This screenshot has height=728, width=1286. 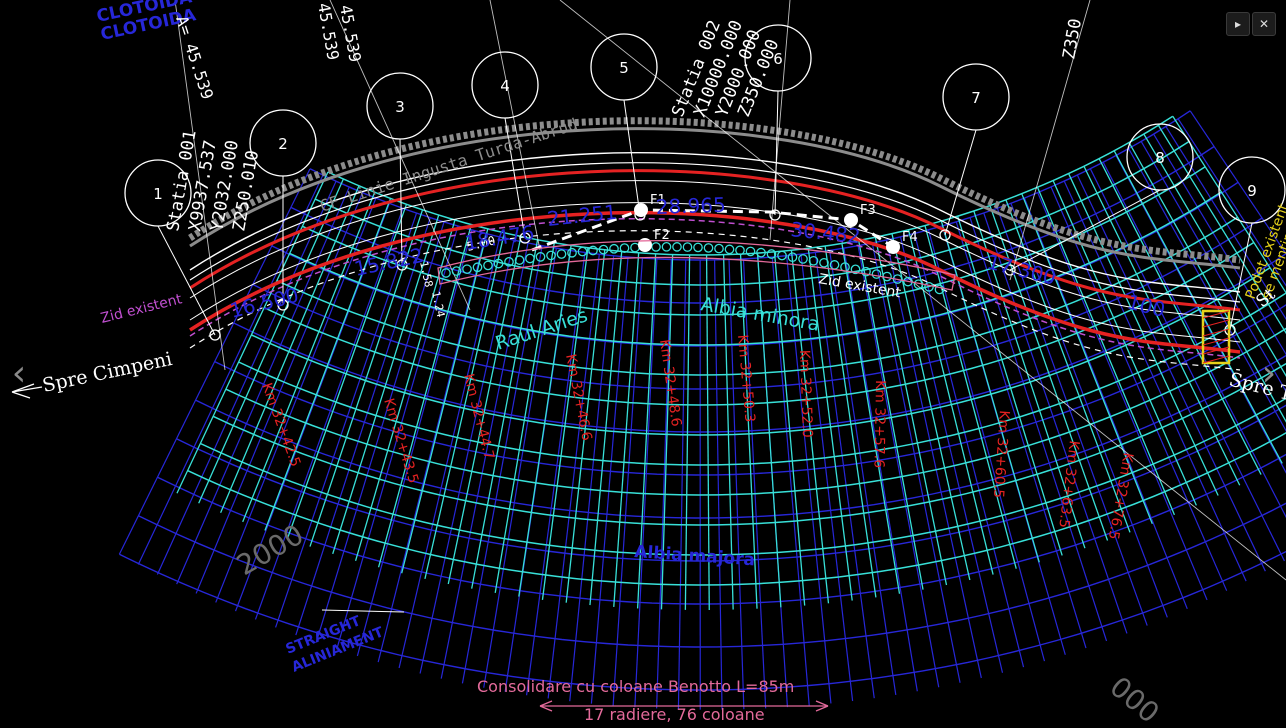 I want to click on next-arrow-icon: ›, so click(x=1269, y=374).